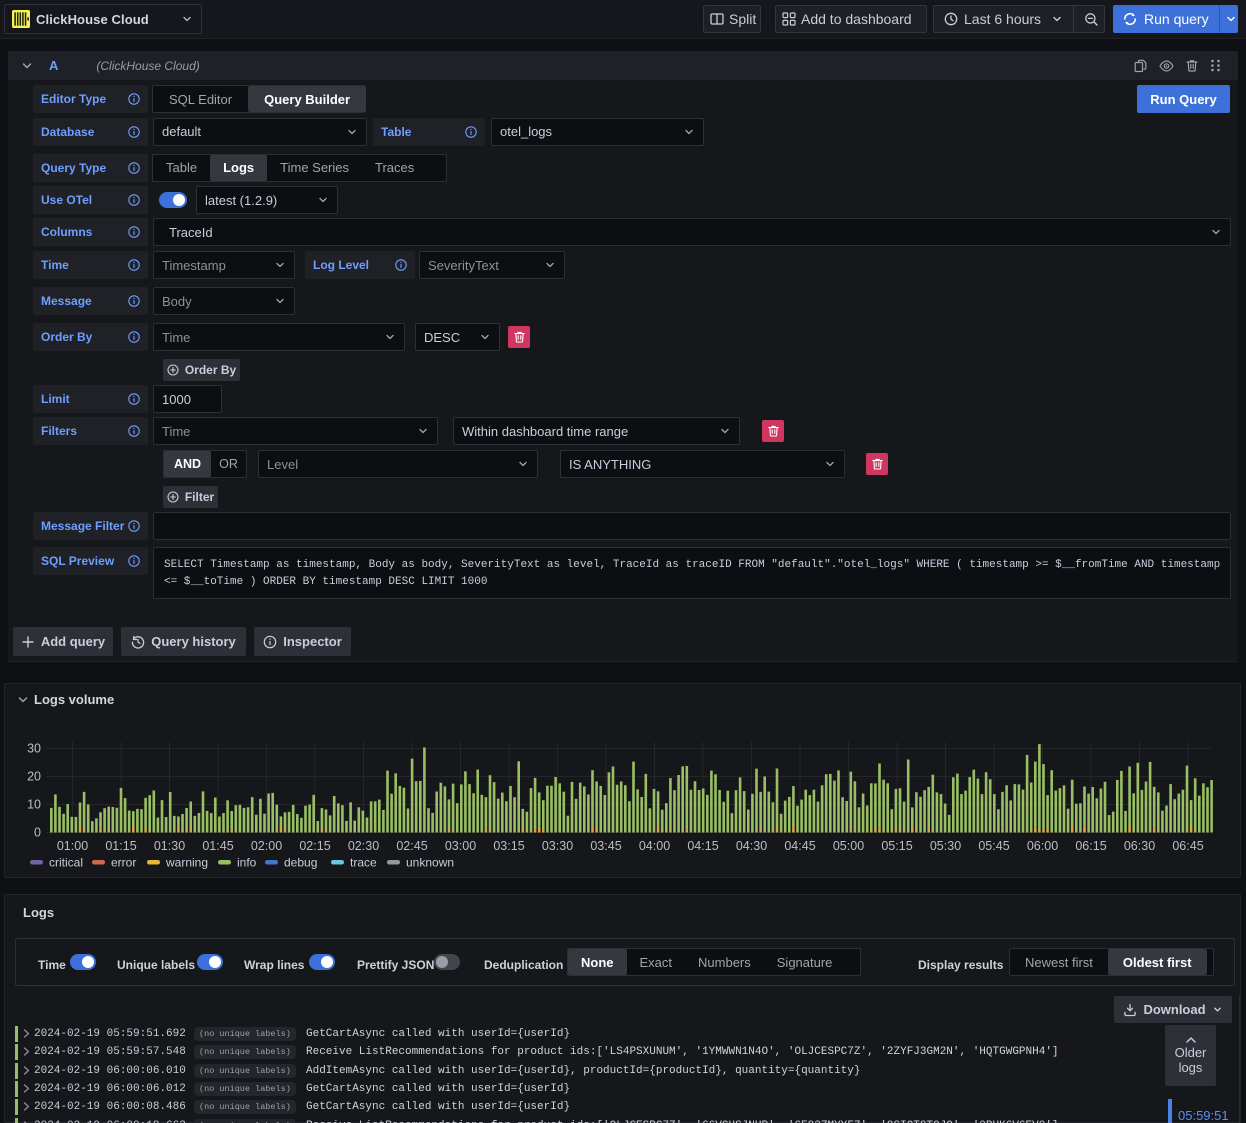 This screenshot has width=1246, height=1123. What do you see at coordinates (1042, 846) in the screenshot?
I see `svg-text: 06:00` at bounding box center [1042, 846].